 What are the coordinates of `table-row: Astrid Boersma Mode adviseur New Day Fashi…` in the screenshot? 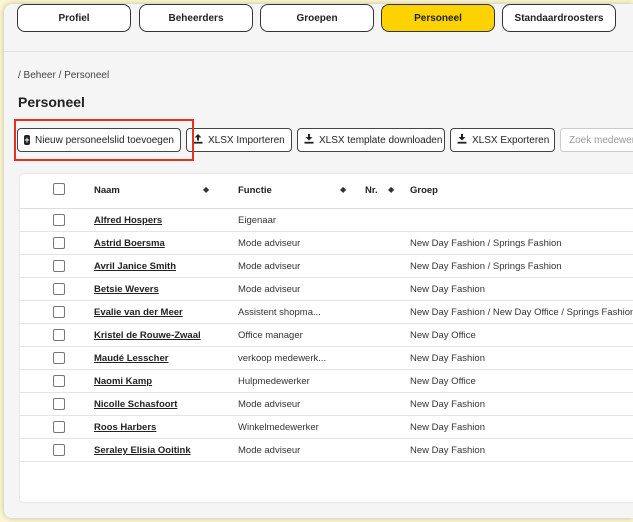 It's located at (326, 243).